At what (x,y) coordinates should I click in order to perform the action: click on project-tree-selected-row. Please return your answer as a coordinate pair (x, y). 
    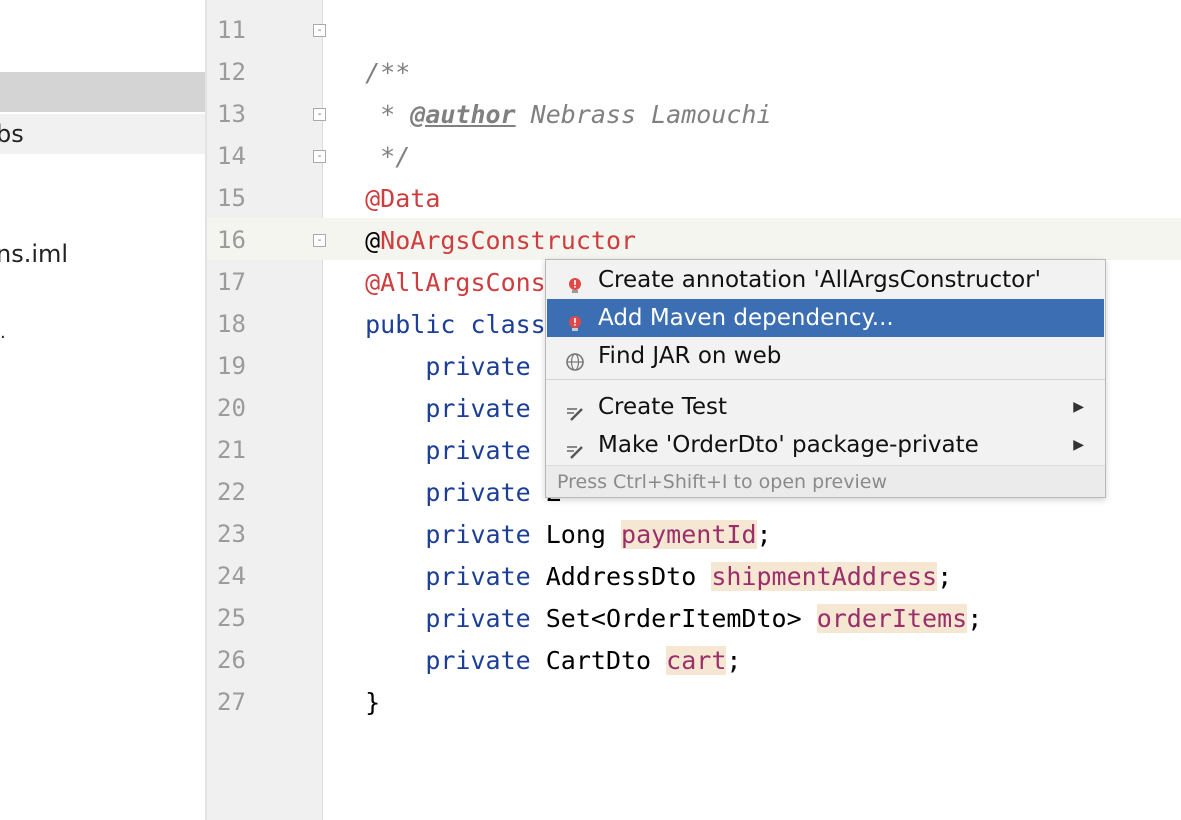
    Looking at the image, I should click on (102, 92).